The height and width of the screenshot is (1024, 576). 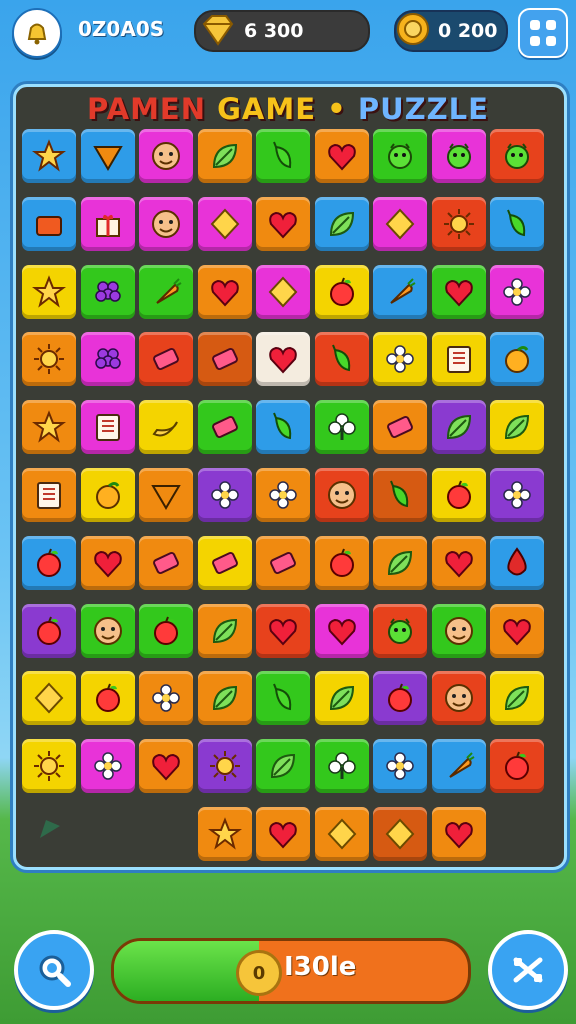 I want to click on shuffle-button, so click(x=528, y=970).